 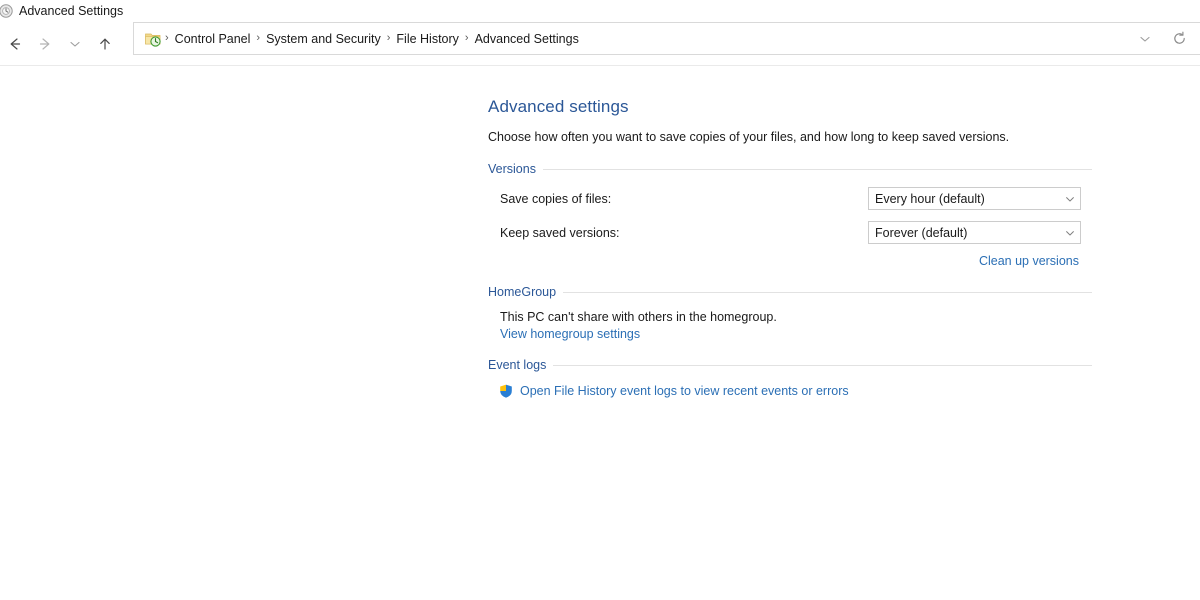 I want to click on file-history-folder-icon, so click(x=153, y=39).